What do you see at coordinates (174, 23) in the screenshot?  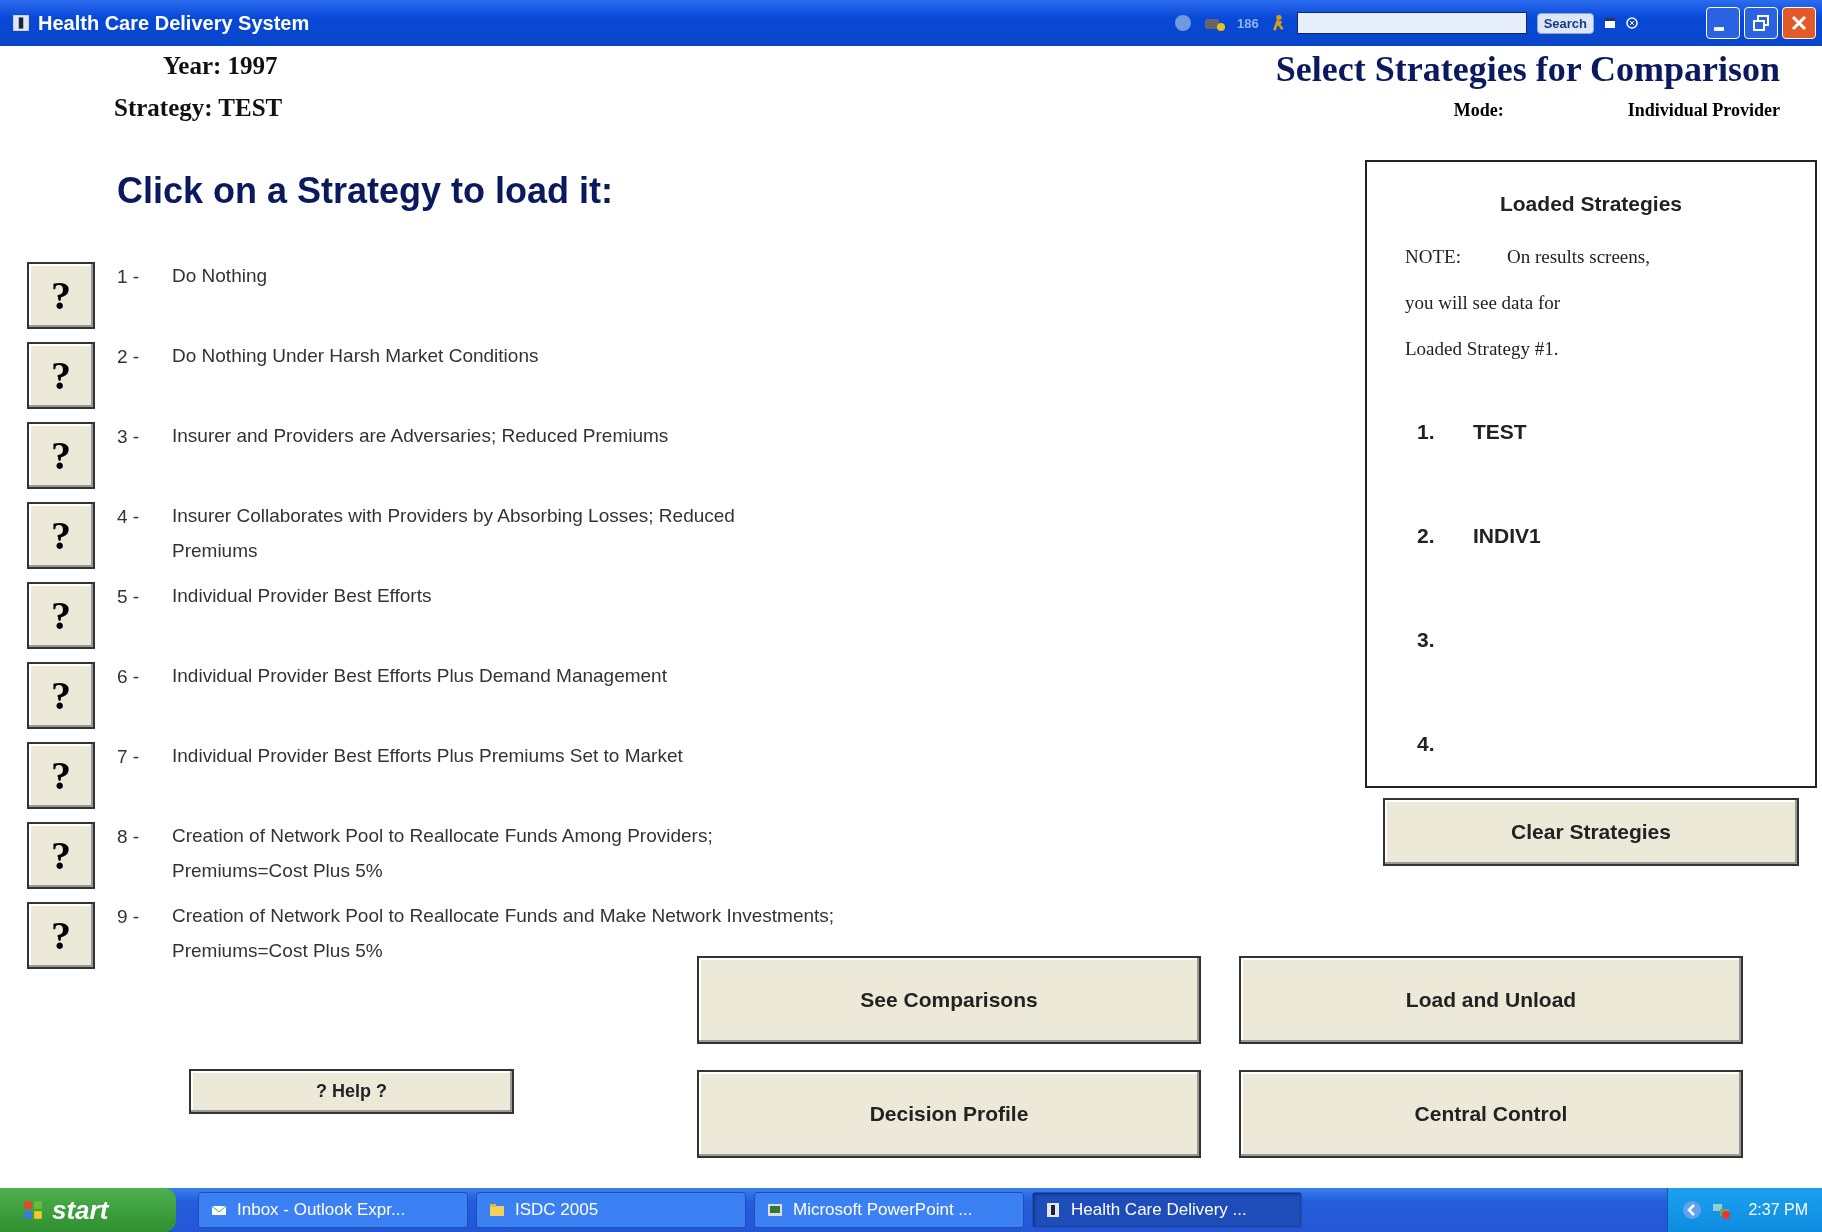 I see `window-title: Health Care Delivery System` at bounding box center [174, 23].